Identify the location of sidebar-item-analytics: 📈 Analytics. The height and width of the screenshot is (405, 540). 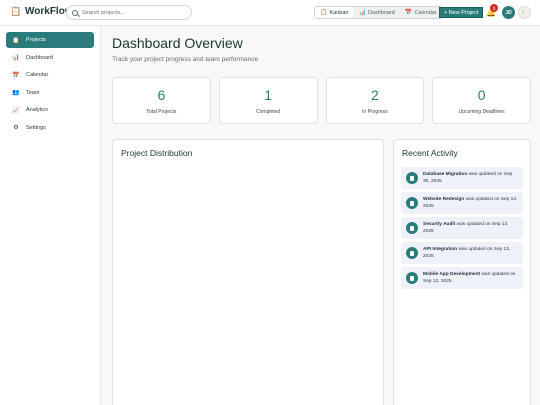
(50, 110).